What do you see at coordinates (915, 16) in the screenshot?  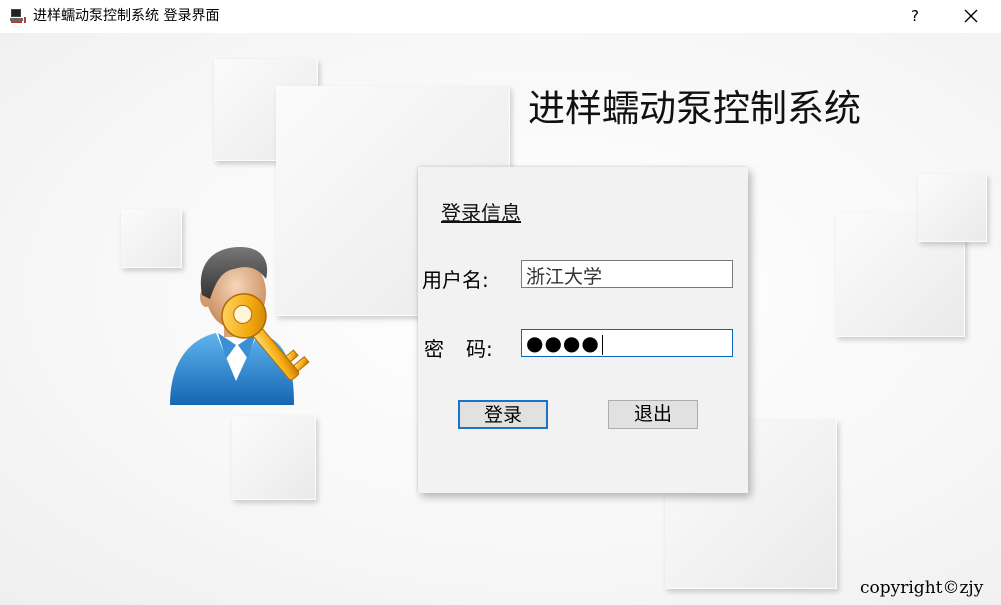 I see `help-button: ?` at bounding box center [915, 16].